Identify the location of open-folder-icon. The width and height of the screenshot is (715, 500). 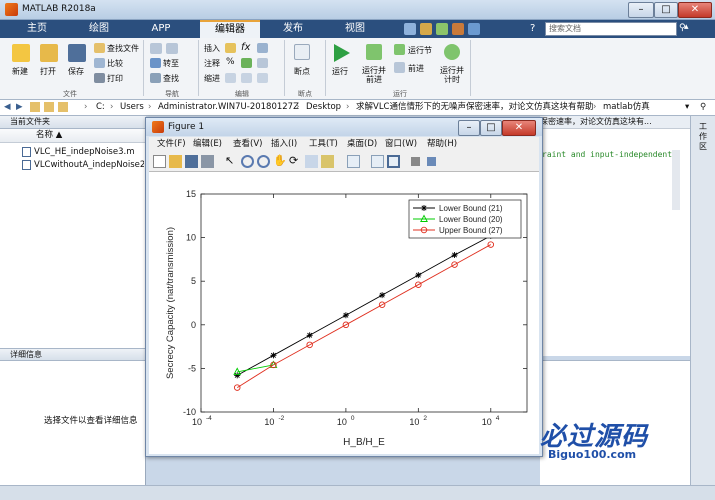
(49, 53).